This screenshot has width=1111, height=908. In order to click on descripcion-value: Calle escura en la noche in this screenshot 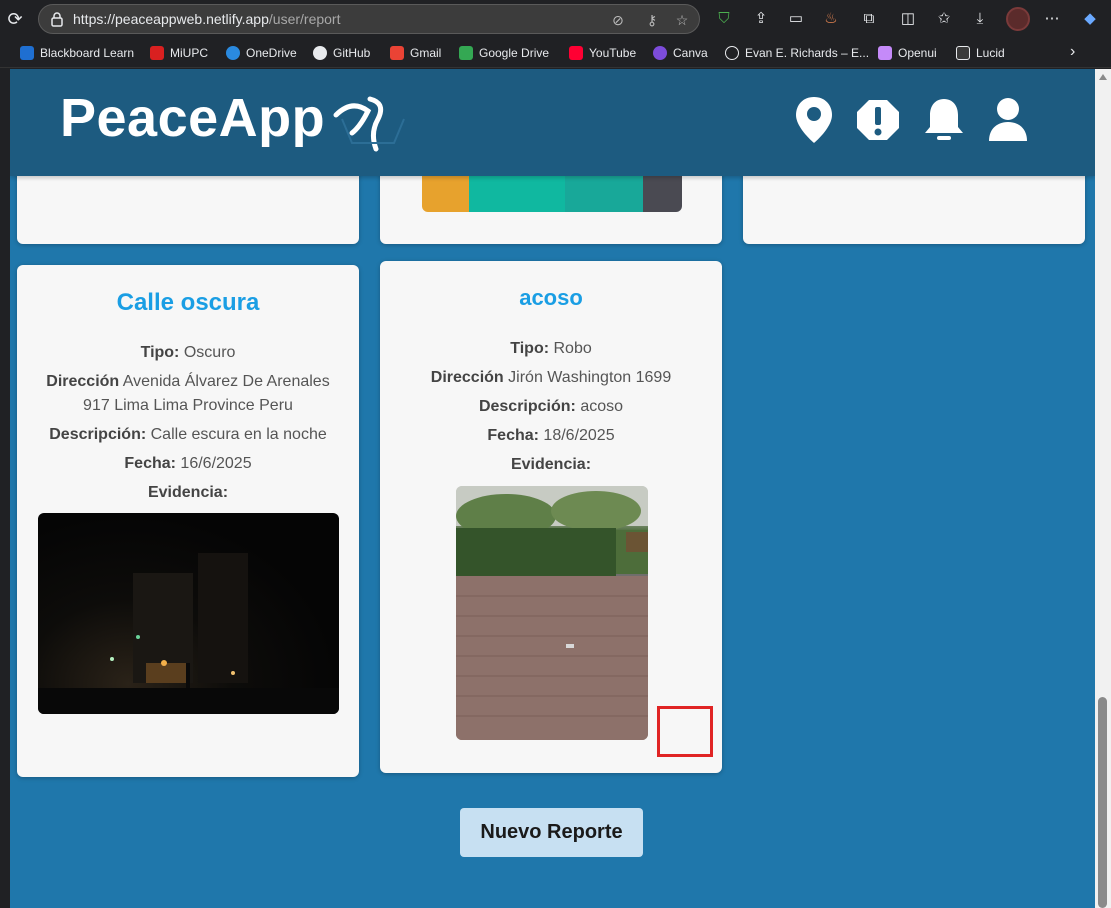, I will do `click(238, 434)`.